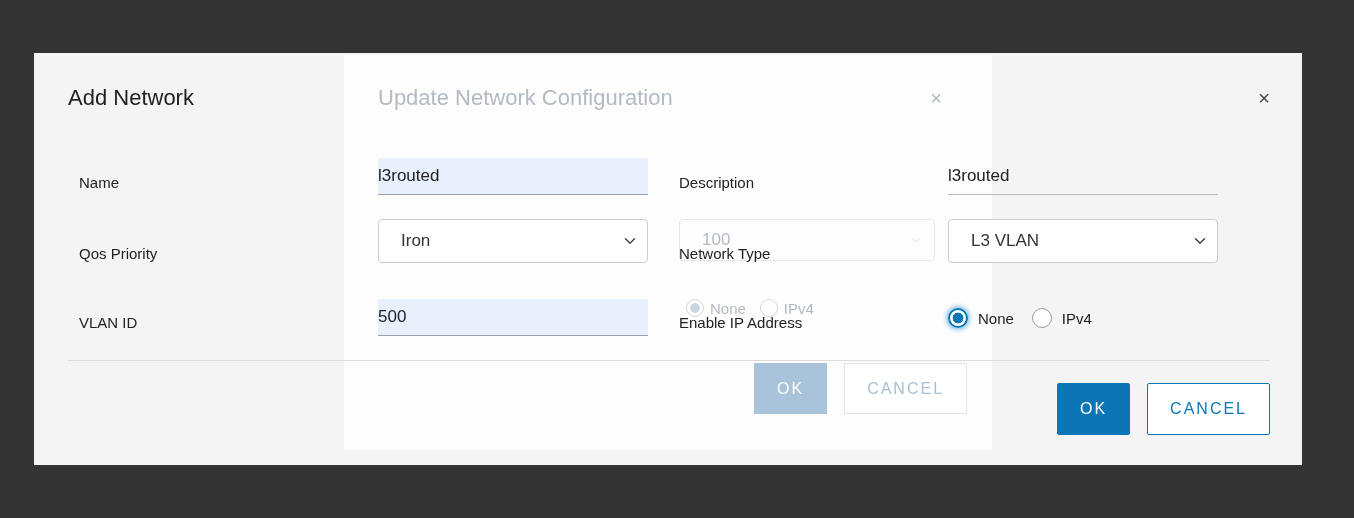 The width and height of the screenshot is (1354, 518). I want to click on select-field: Iron, so click(513, 241).